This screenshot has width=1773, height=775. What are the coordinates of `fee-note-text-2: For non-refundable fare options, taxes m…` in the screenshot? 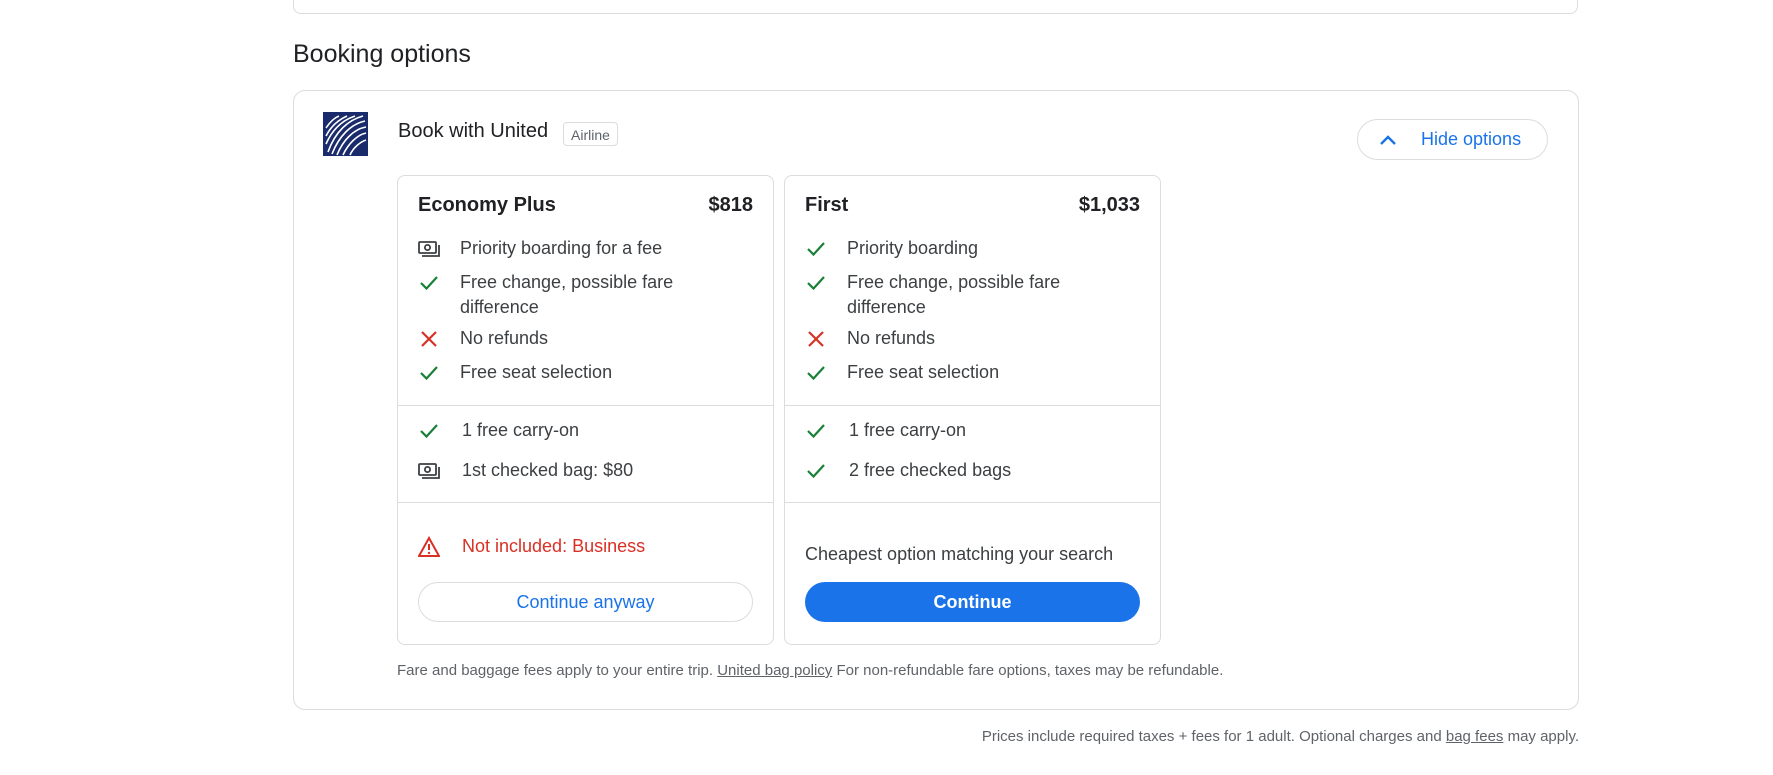 It's located at (1030, 670).